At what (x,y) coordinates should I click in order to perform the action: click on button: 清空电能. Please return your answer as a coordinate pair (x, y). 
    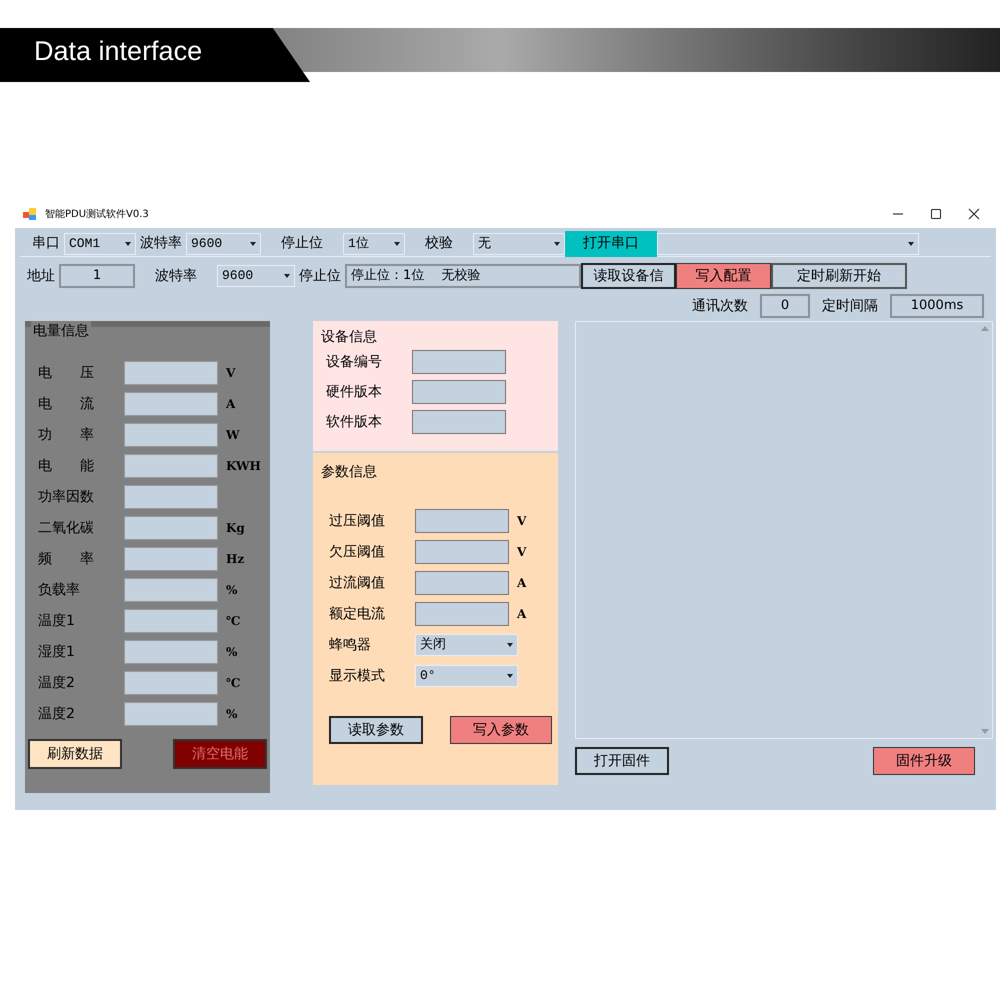
    Looking at the image, I should click on (220, 754).